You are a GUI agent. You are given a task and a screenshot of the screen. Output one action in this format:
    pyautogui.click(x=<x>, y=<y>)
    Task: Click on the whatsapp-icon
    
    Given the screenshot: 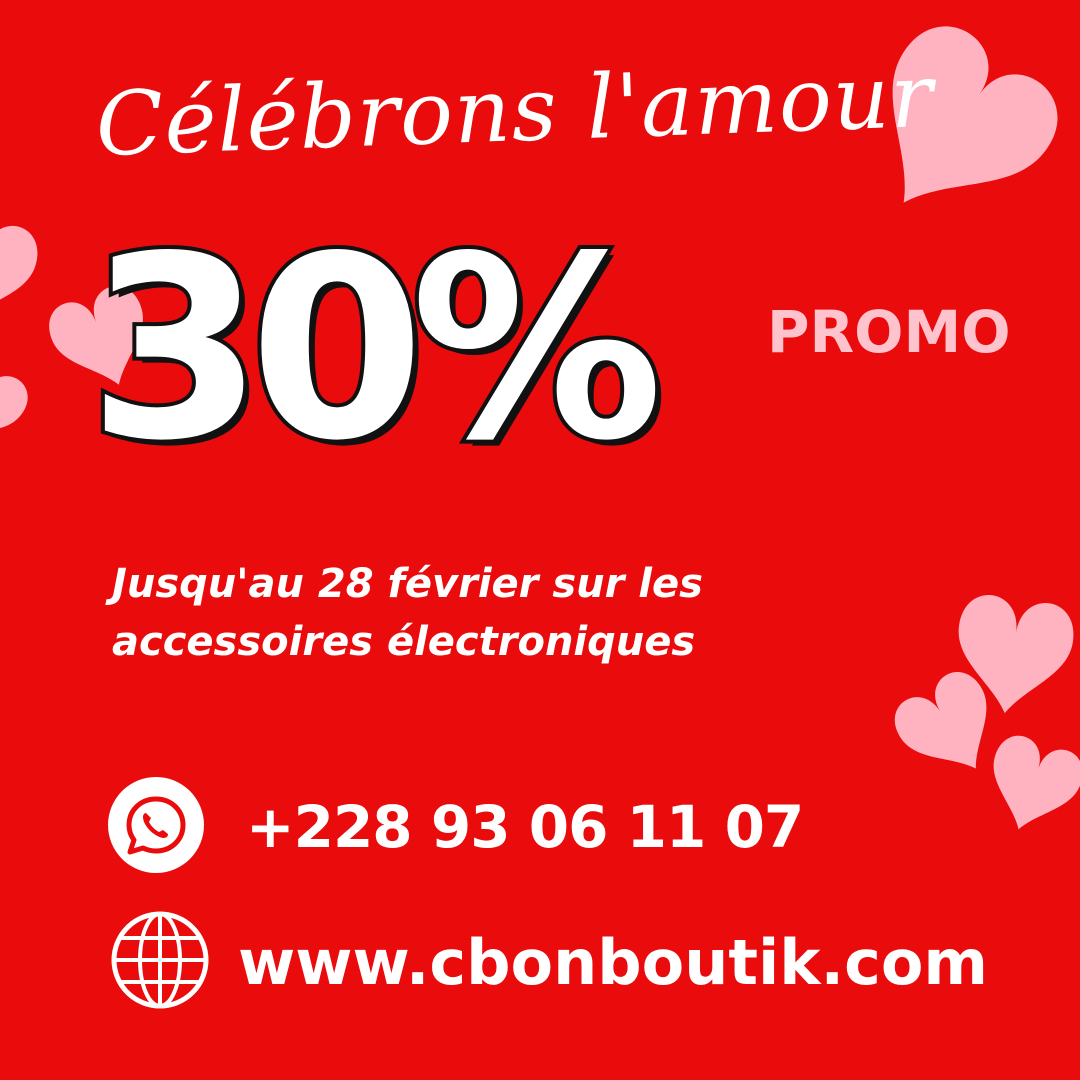 What is the action you would take?
    pyautogui.click(x=156, y=825)
    